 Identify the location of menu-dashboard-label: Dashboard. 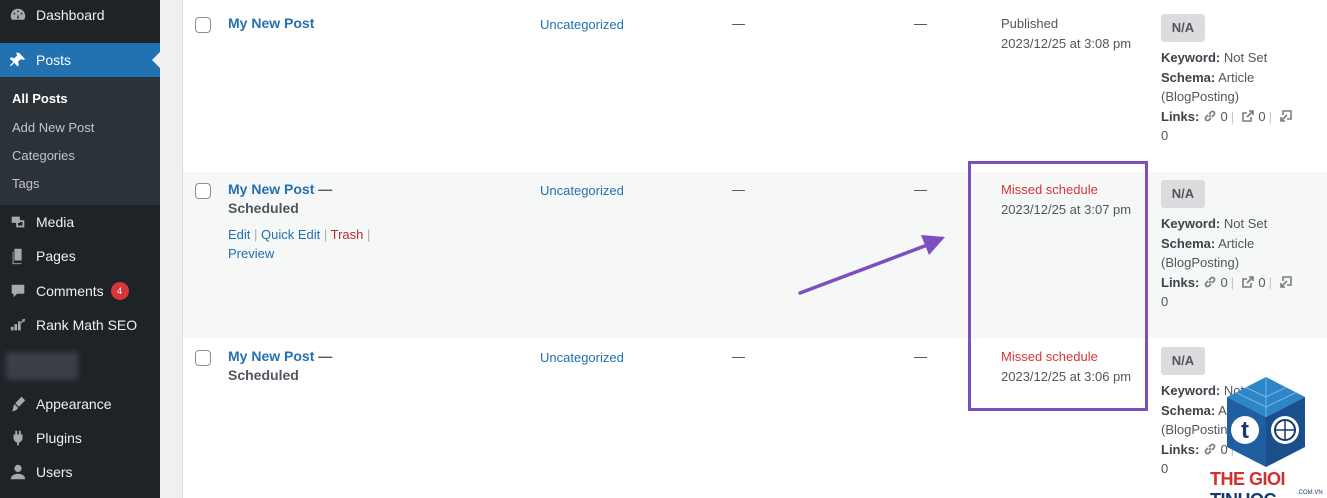
(70, 15).